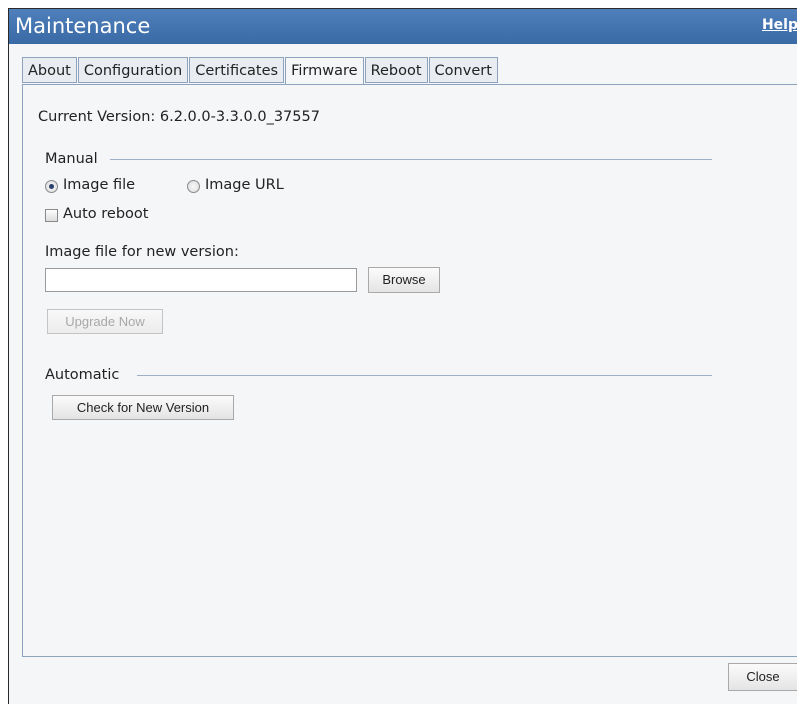  What do you see at coordinates (244, 185) in the screenshot?
I see `image-url-radio-label: Image URL` at bounding box center [244, 185].